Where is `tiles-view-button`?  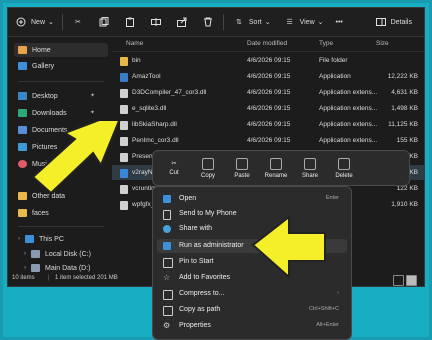
tiles-view-button is located at coordinates (411, 280).